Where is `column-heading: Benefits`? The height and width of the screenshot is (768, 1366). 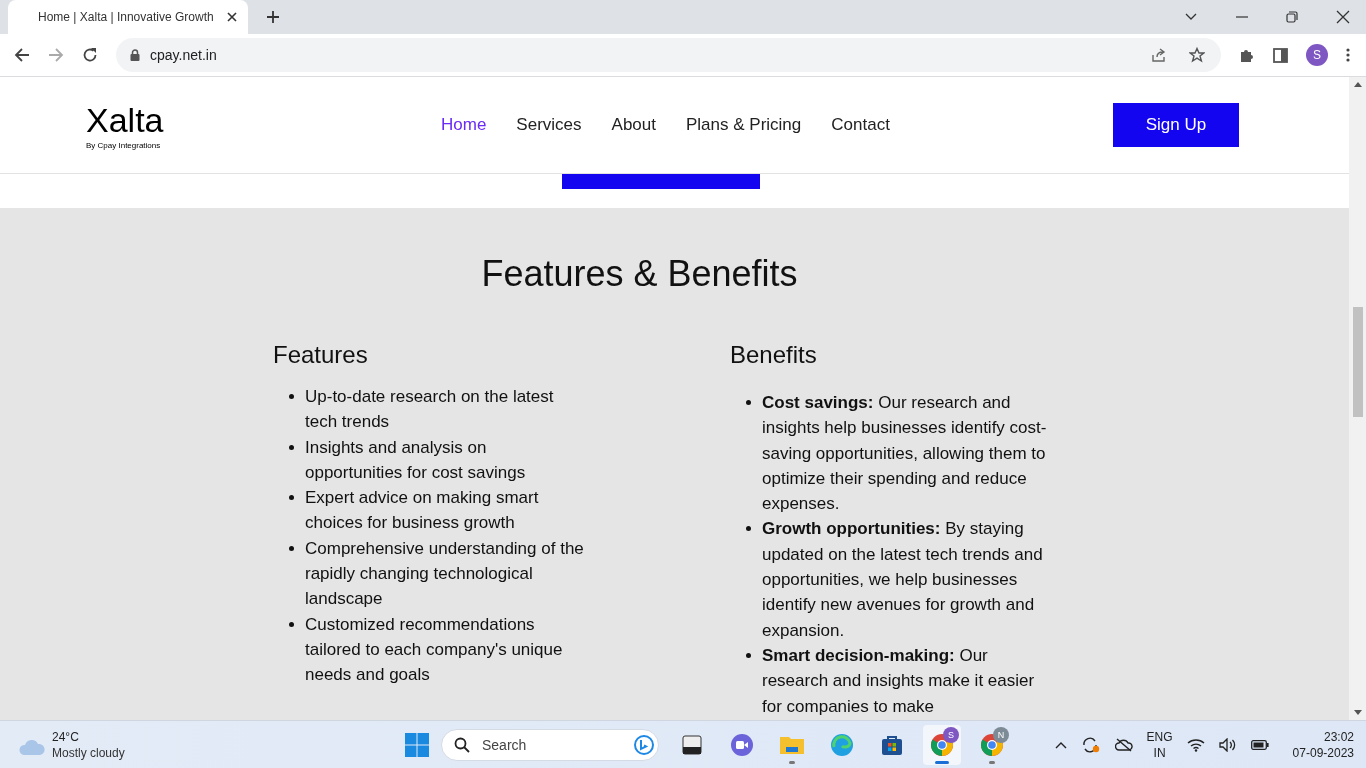
column-heading: Benefits is located at coordinates (774, 355).